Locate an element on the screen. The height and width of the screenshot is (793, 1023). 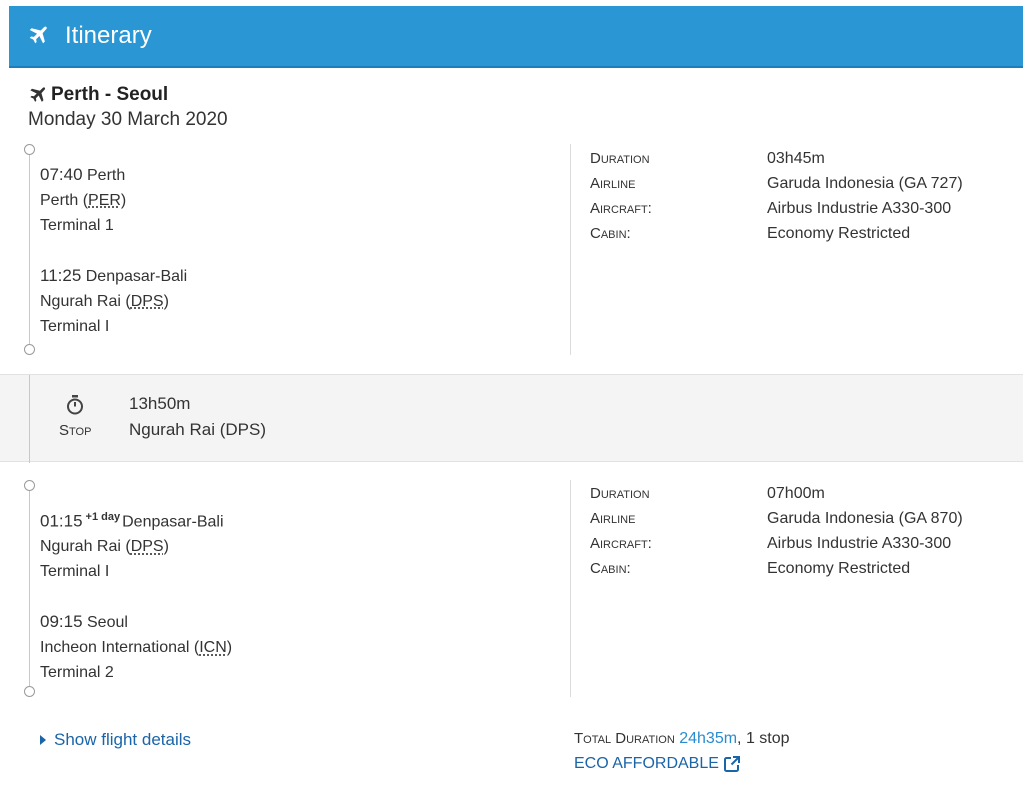
stop-place: Ngurah Rai (DPS) is located at coordinates (197, 429).